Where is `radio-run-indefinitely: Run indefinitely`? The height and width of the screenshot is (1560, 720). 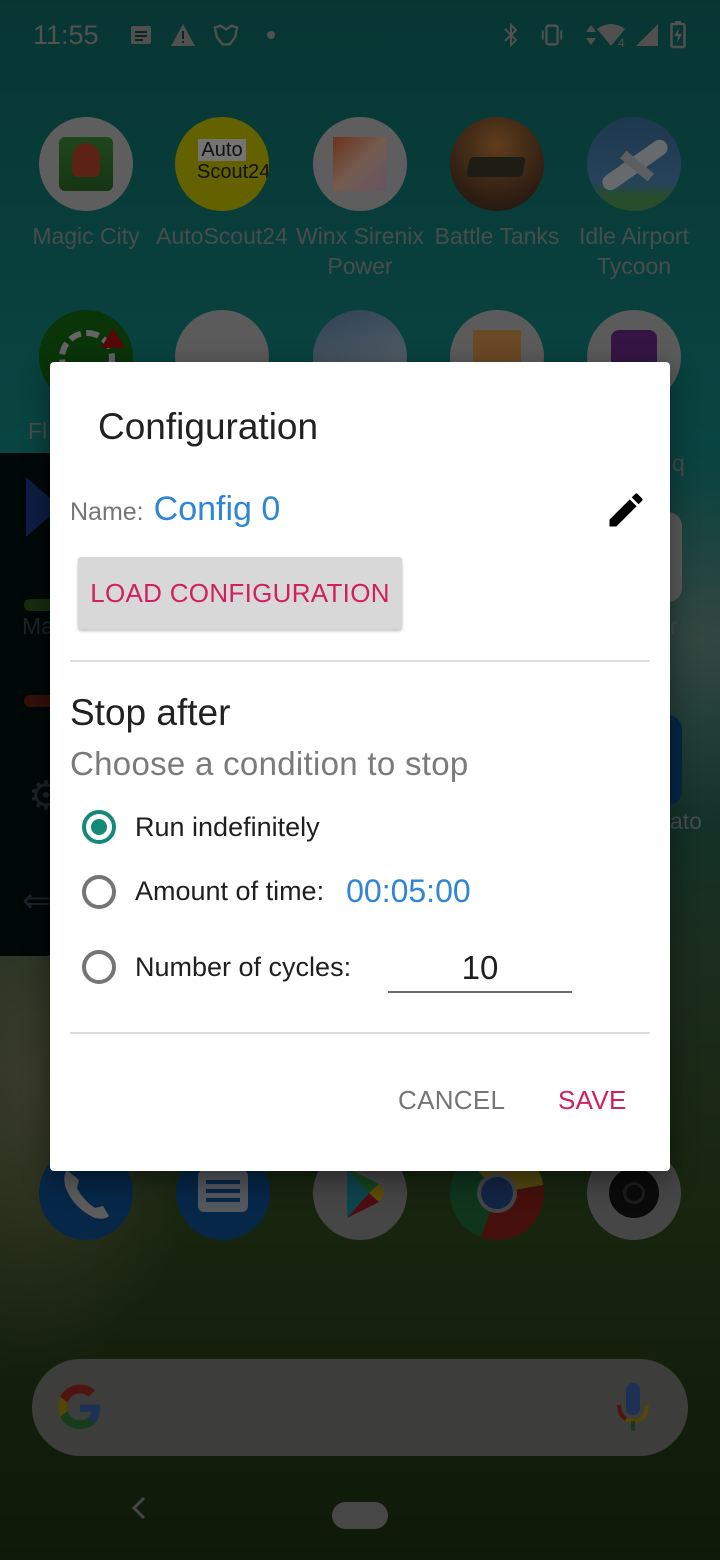 radio-run-indefinitely: Run indefinitely is located at coordinates (201, 827).